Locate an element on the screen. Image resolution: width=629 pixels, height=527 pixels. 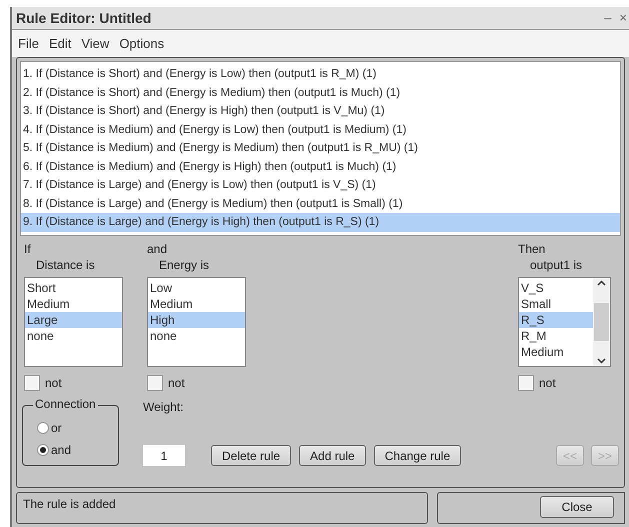
rule-item: 6. If (Distance is Medium) and (Energy is High) then (output1 is Much) (1) is located at coordinates (320, 167).